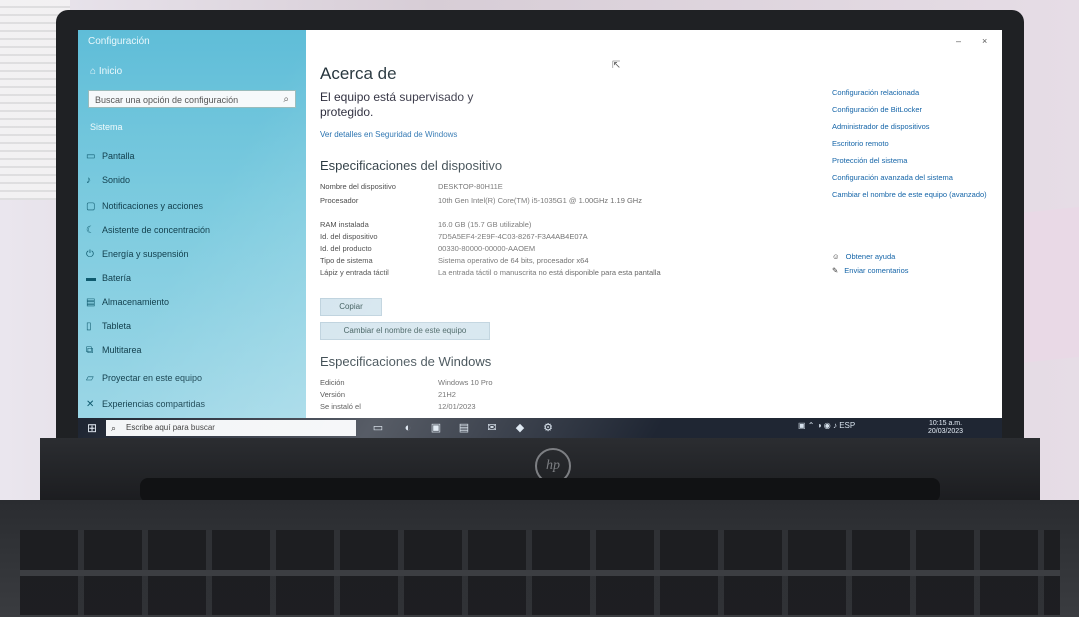  Describe the element at coordinates (500, 382) in the screenshot. I see `spec-row: Edición Windows 10 Pro` at that location.